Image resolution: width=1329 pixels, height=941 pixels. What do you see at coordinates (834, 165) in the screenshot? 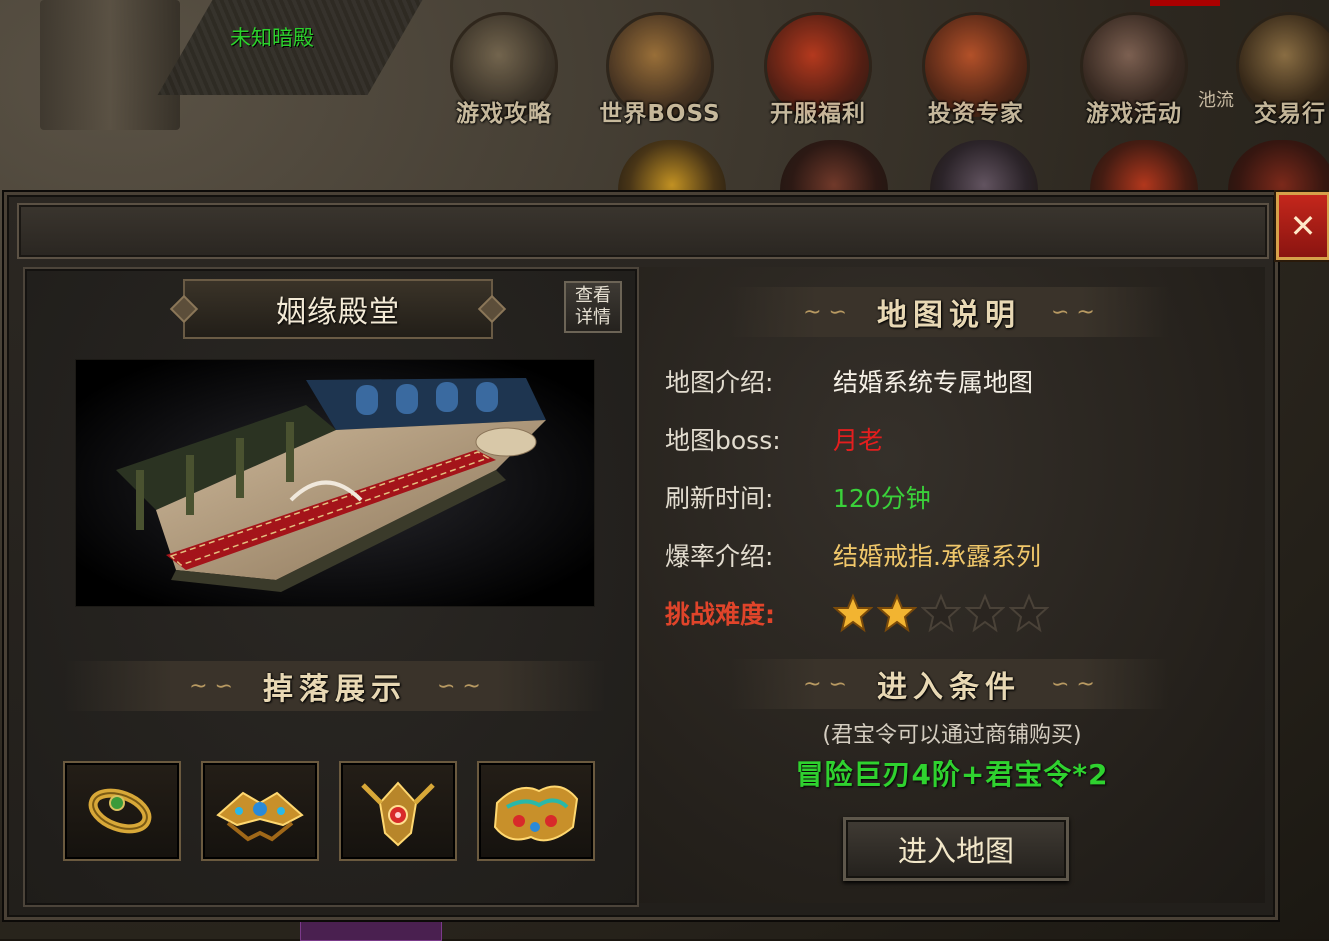
I see `warrior-icon` at bounding box center [834, 165].